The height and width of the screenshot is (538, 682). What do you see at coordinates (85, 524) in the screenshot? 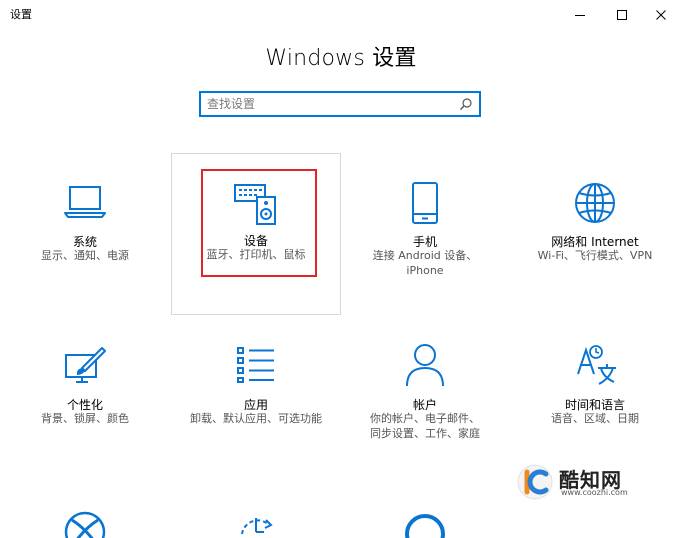
I see `xbox-icon` at bounding box center [85, 524].